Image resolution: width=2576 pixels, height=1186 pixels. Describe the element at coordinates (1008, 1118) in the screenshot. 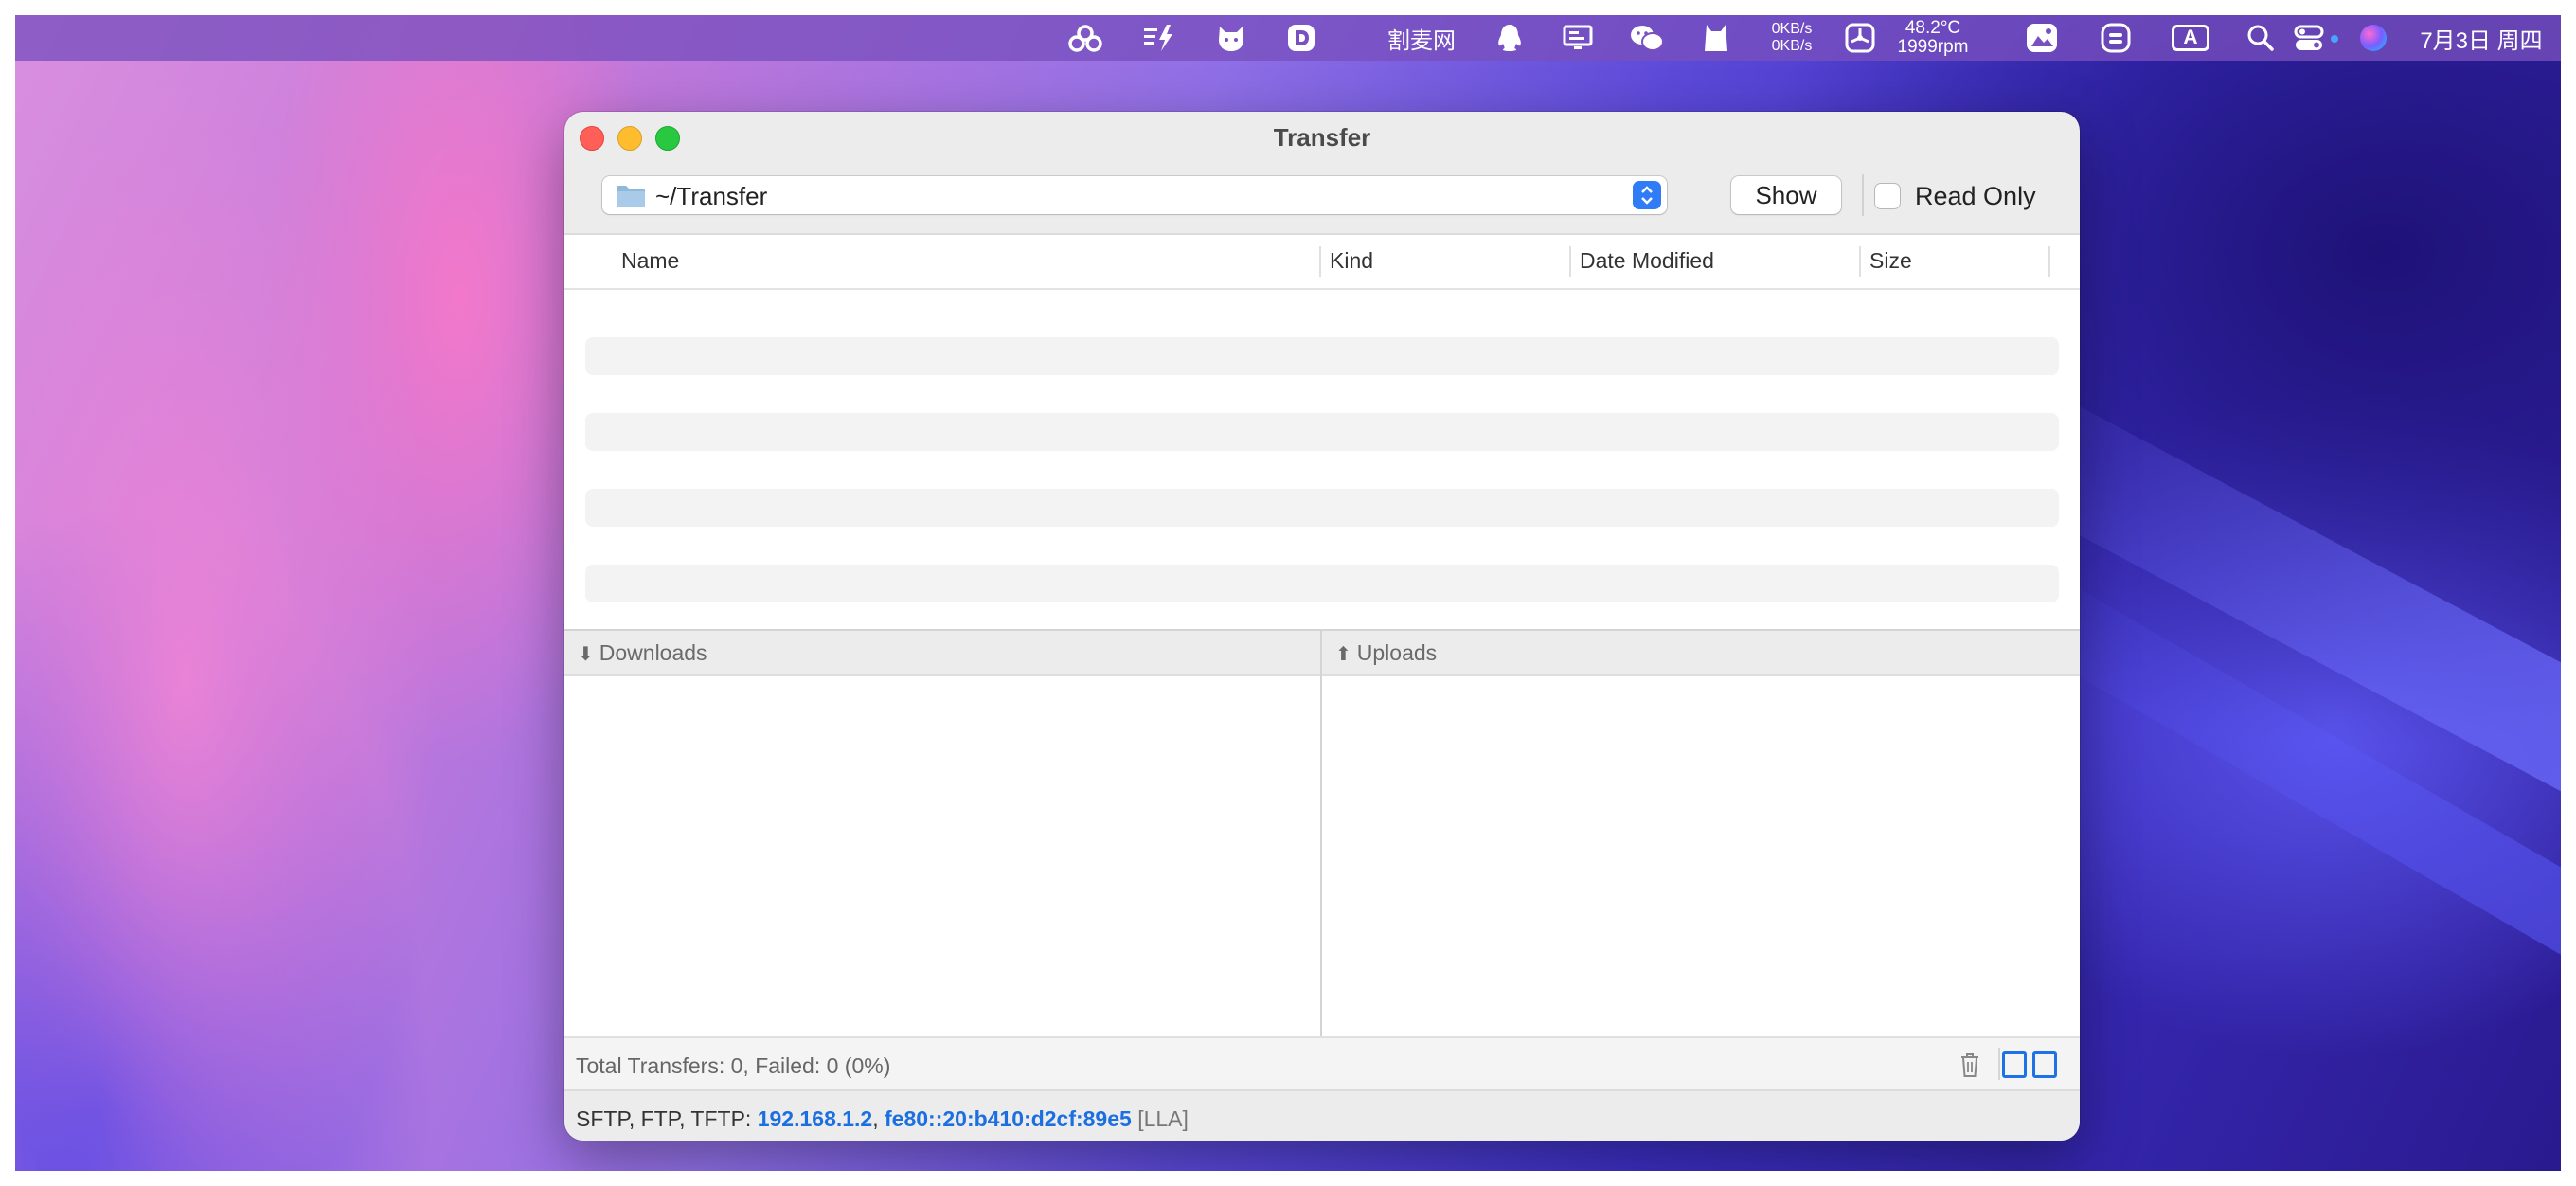

I see `ipv6-address: fe80::20:b410:d2cf:89e5` at that location.